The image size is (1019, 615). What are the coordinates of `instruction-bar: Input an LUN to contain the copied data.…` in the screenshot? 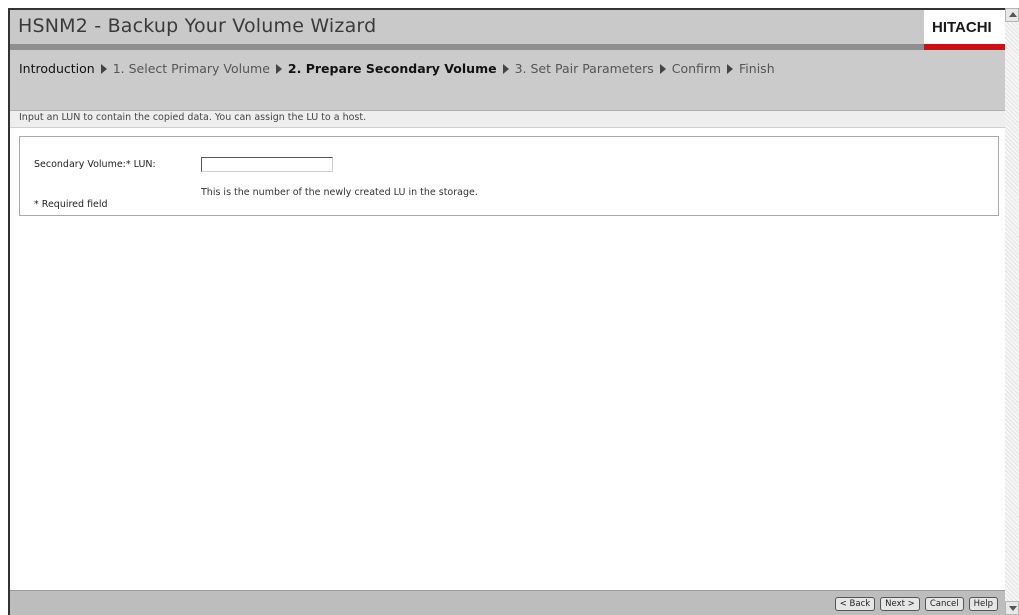 It's located at (507, 119).